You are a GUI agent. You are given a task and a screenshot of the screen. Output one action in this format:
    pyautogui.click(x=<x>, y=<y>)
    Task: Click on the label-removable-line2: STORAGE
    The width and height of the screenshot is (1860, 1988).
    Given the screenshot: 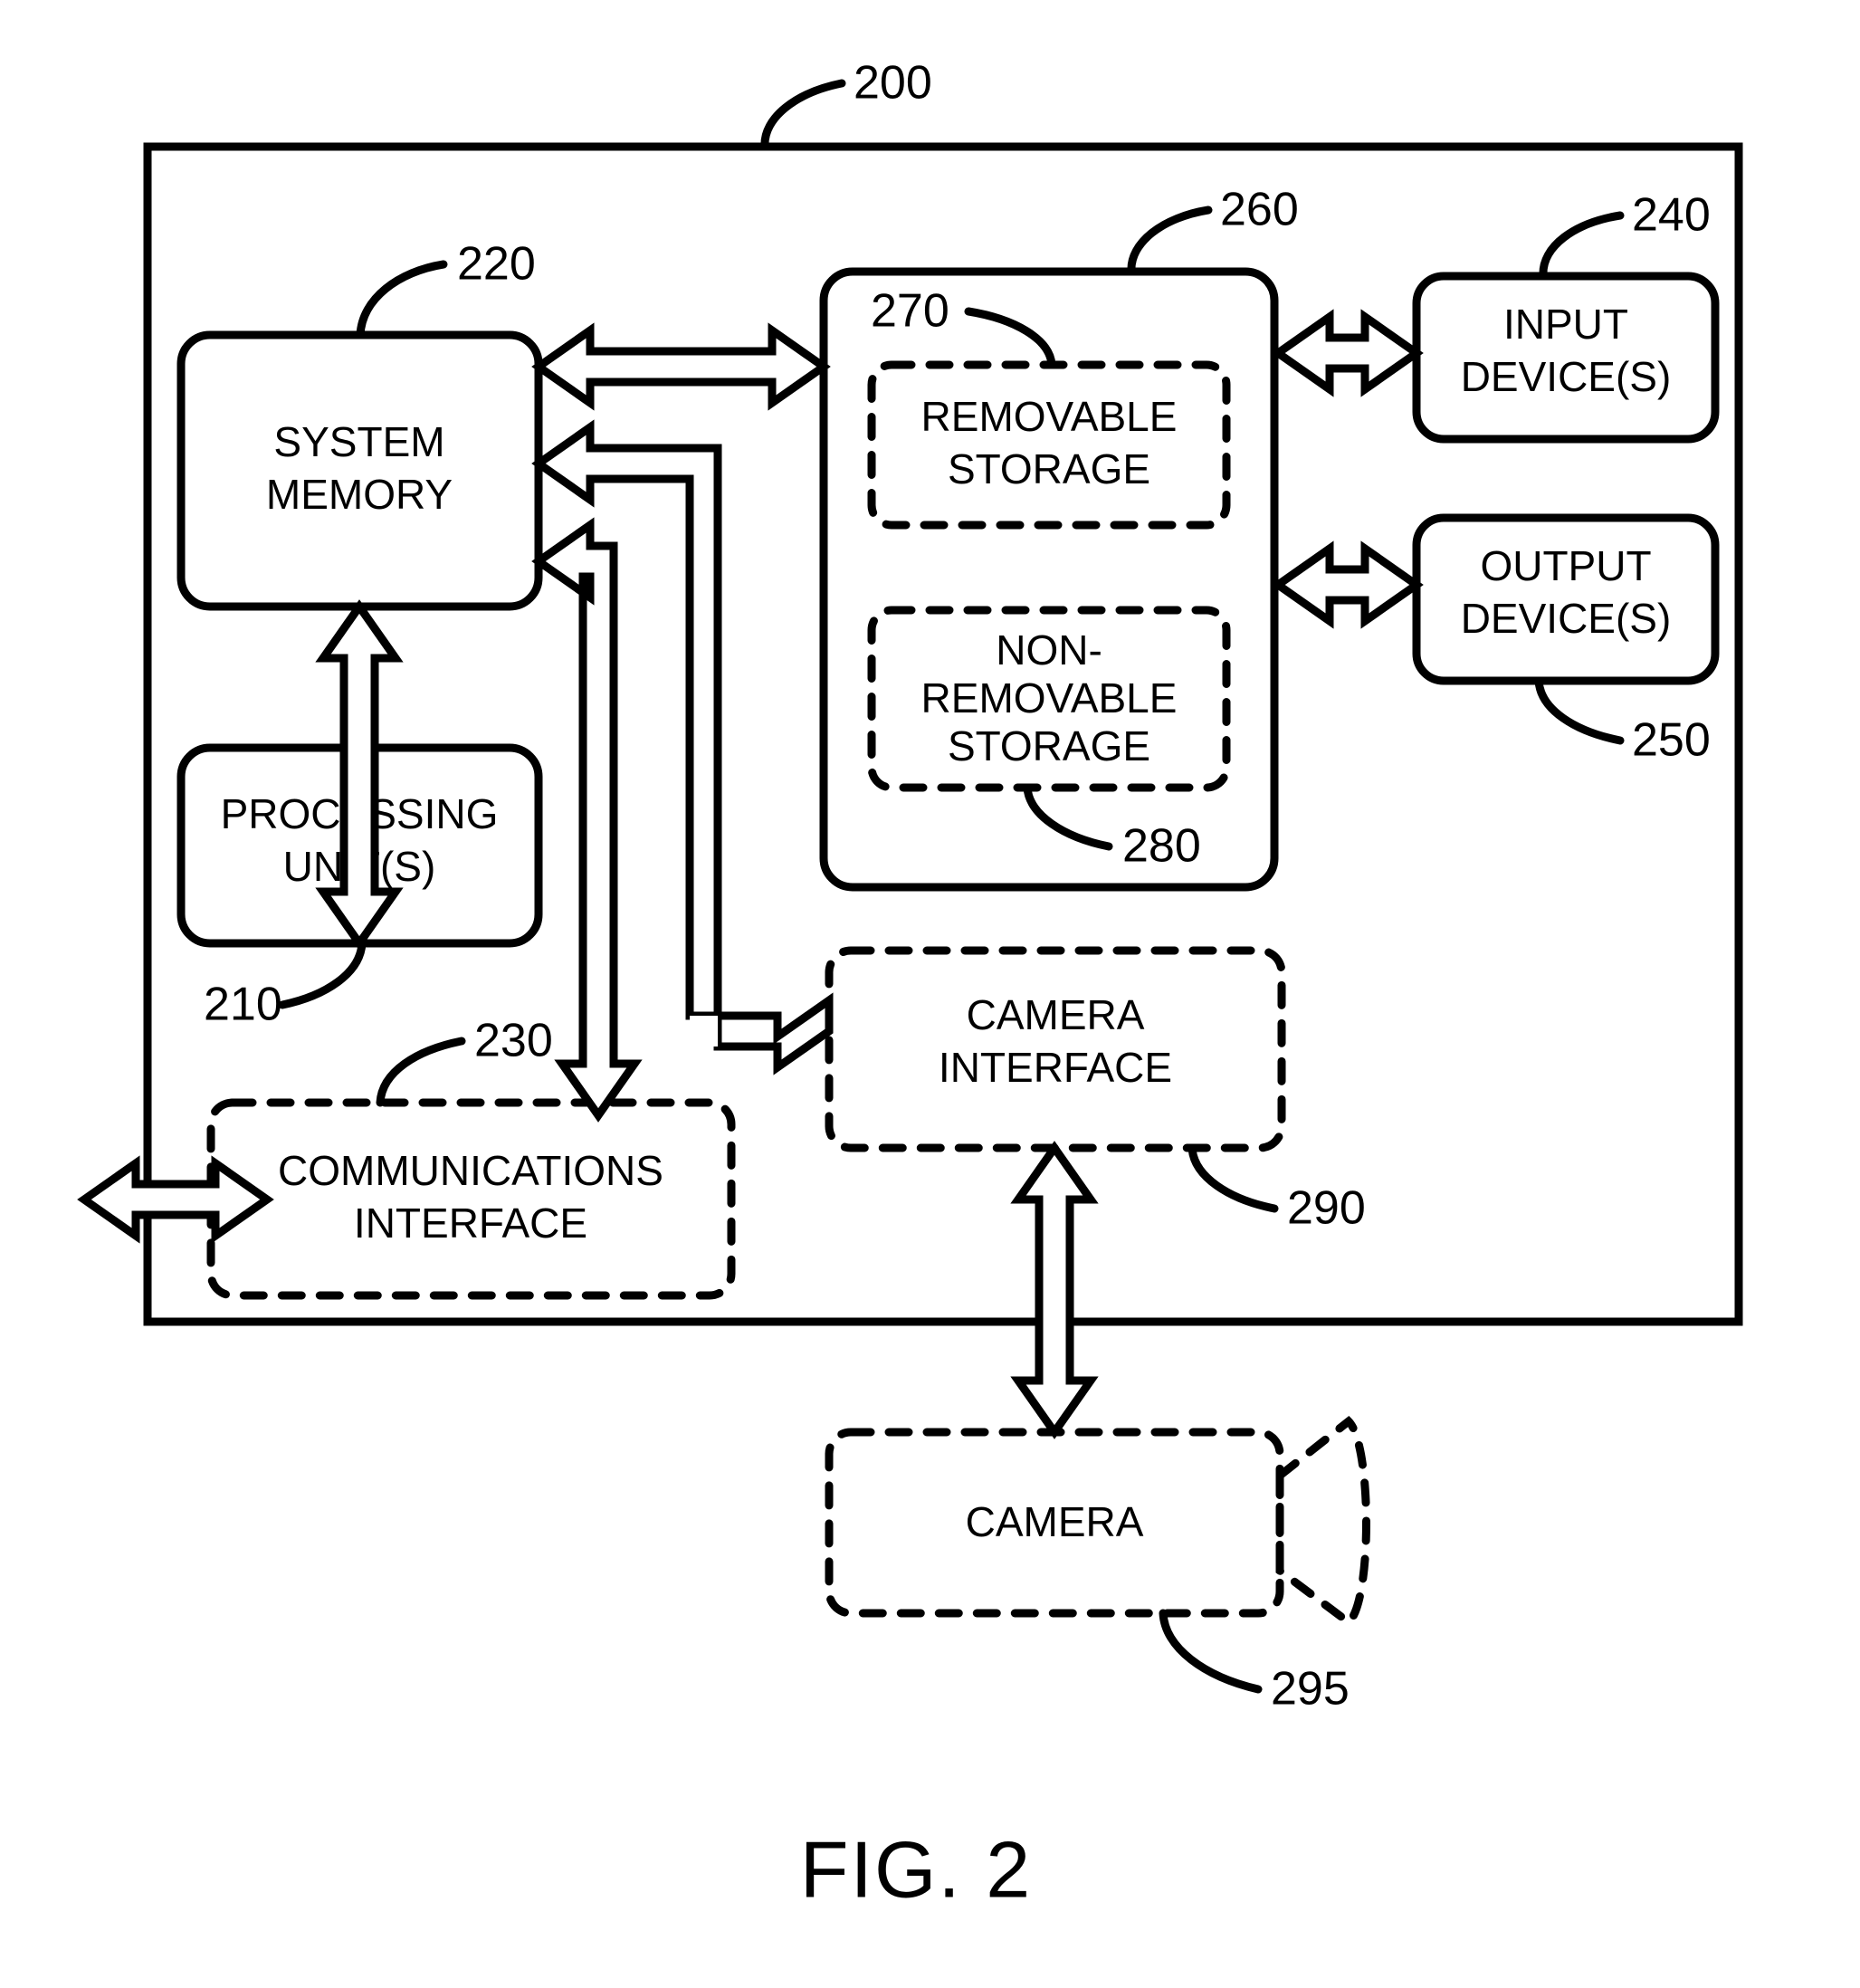 What is the action you would take?
    pyautogui.click(x=1049, y=468)
    